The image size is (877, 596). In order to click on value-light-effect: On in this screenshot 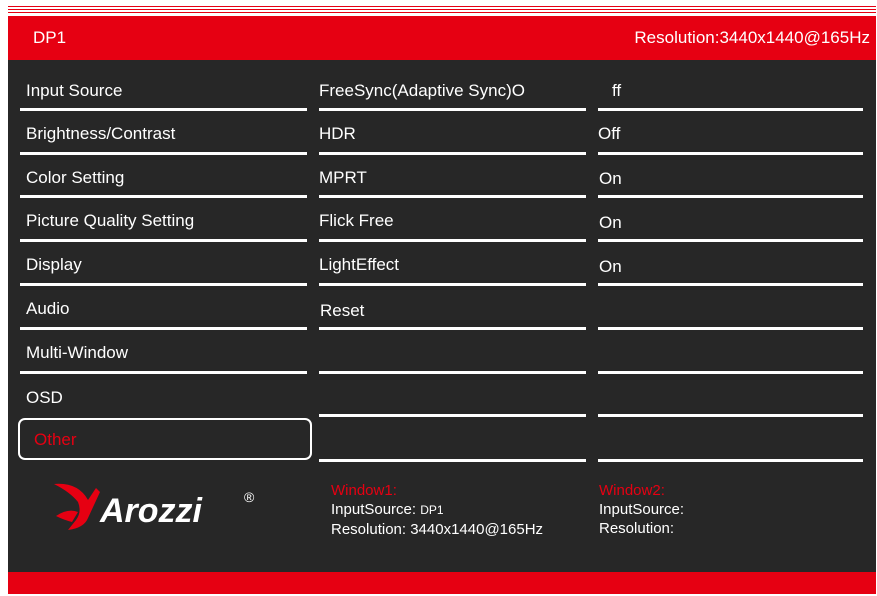, I will do `click(610, 267)`.